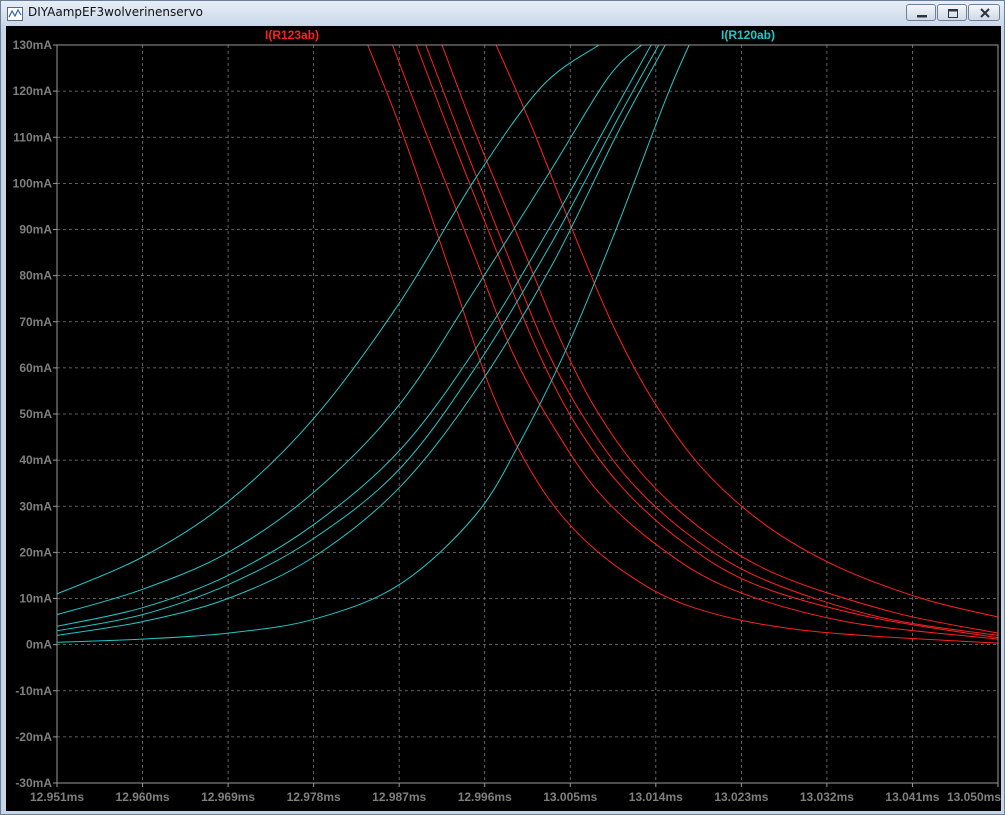 This screenshot has width=1005, height=815. Describe the element at coordinates (33, 737) in the screenshot. I see `y-tick-label: -20mA` at that location.